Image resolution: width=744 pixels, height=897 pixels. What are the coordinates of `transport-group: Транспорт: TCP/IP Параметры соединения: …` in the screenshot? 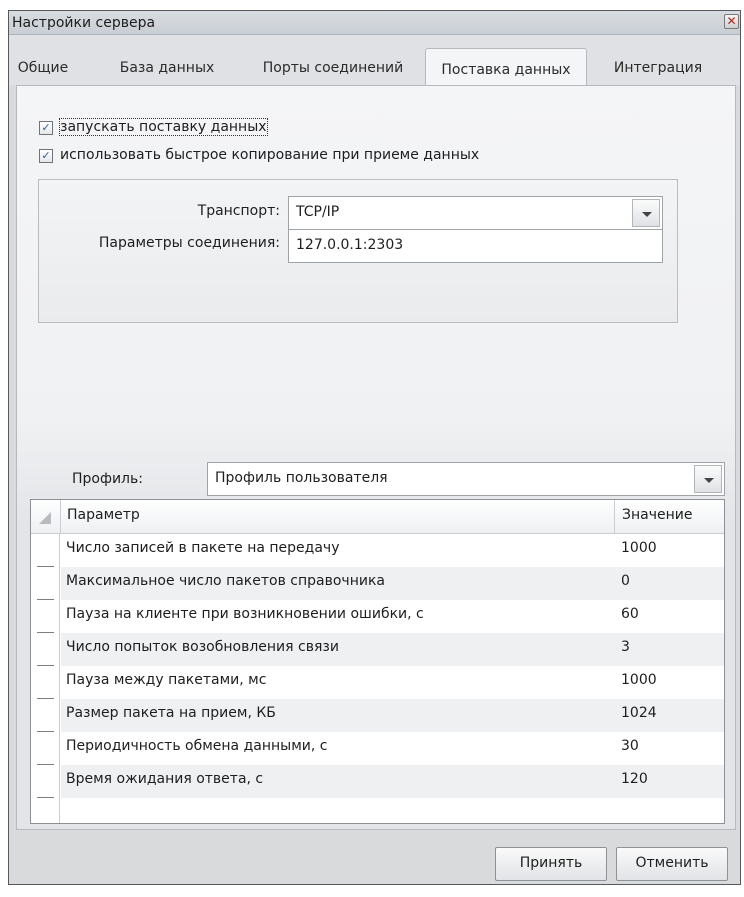 It's located at (358, 251).